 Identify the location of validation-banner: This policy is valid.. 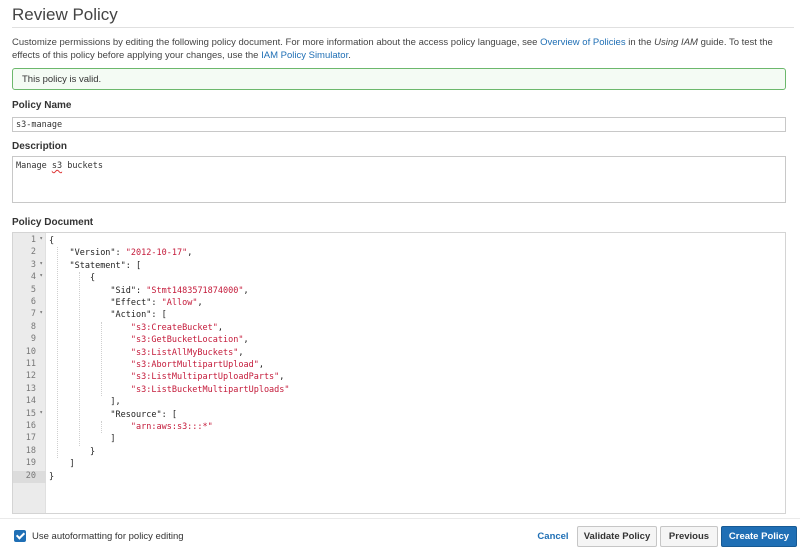
(399, 79).